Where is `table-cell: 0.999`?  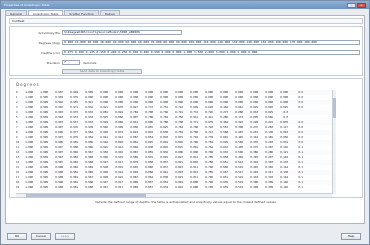 table-cell: 0.999 is located at coordinates (41, 187).